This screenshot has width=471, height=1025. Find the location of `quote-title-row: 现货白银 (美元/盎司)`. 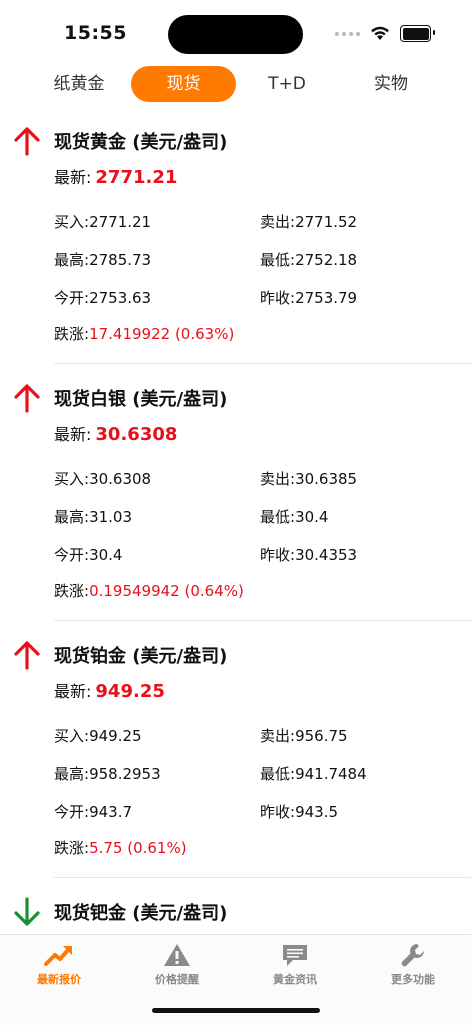

quote-title-row: 现货白银 (美元/盎司) is located at coordinates (119, 398).